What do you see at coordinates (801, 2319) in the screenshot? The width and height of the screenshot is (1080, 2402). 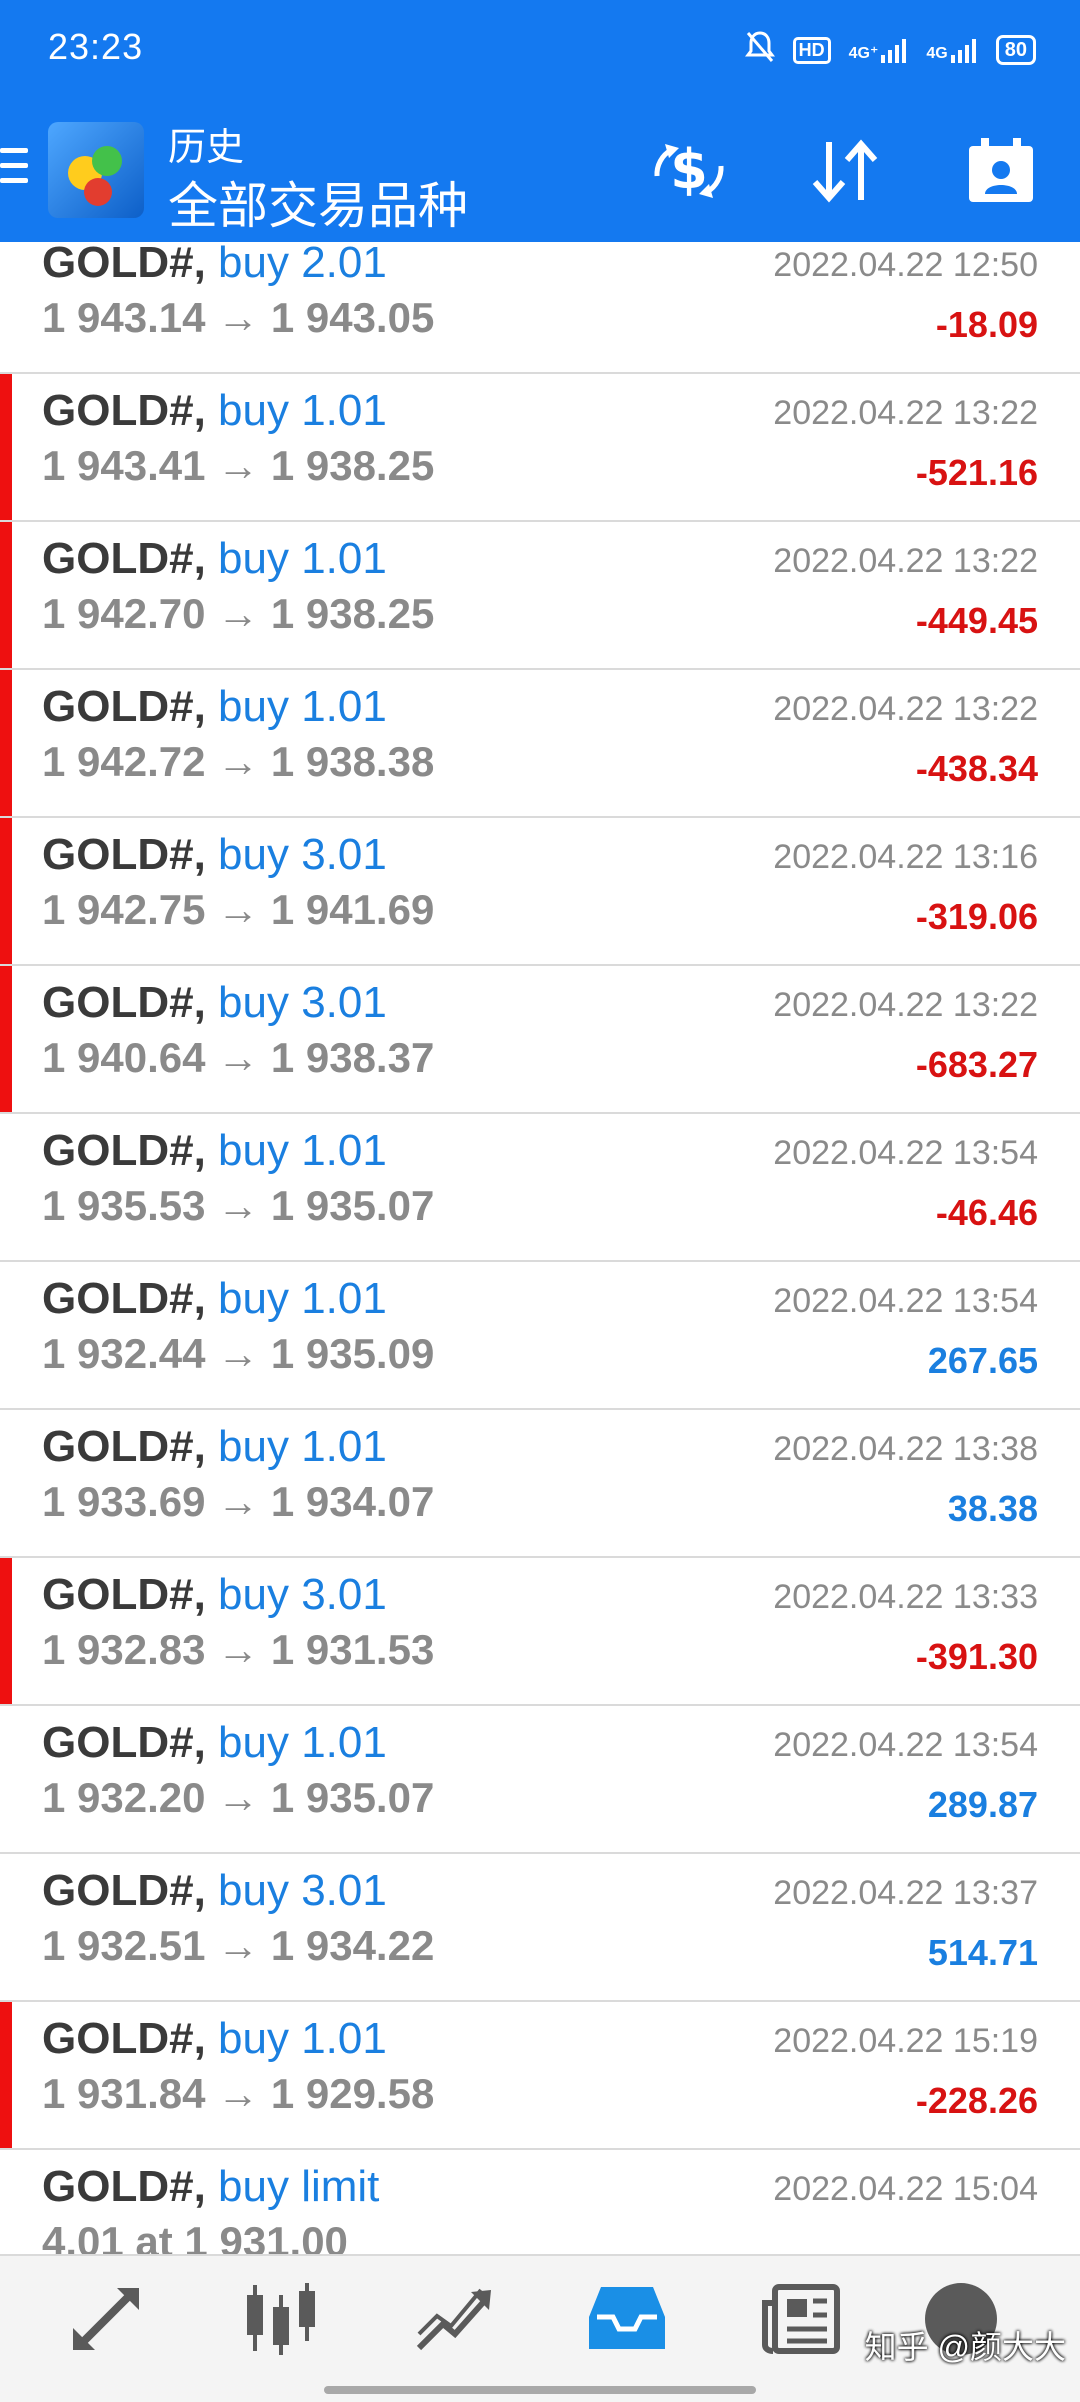 I see `news-icon` at bounding box center [801, 2319].